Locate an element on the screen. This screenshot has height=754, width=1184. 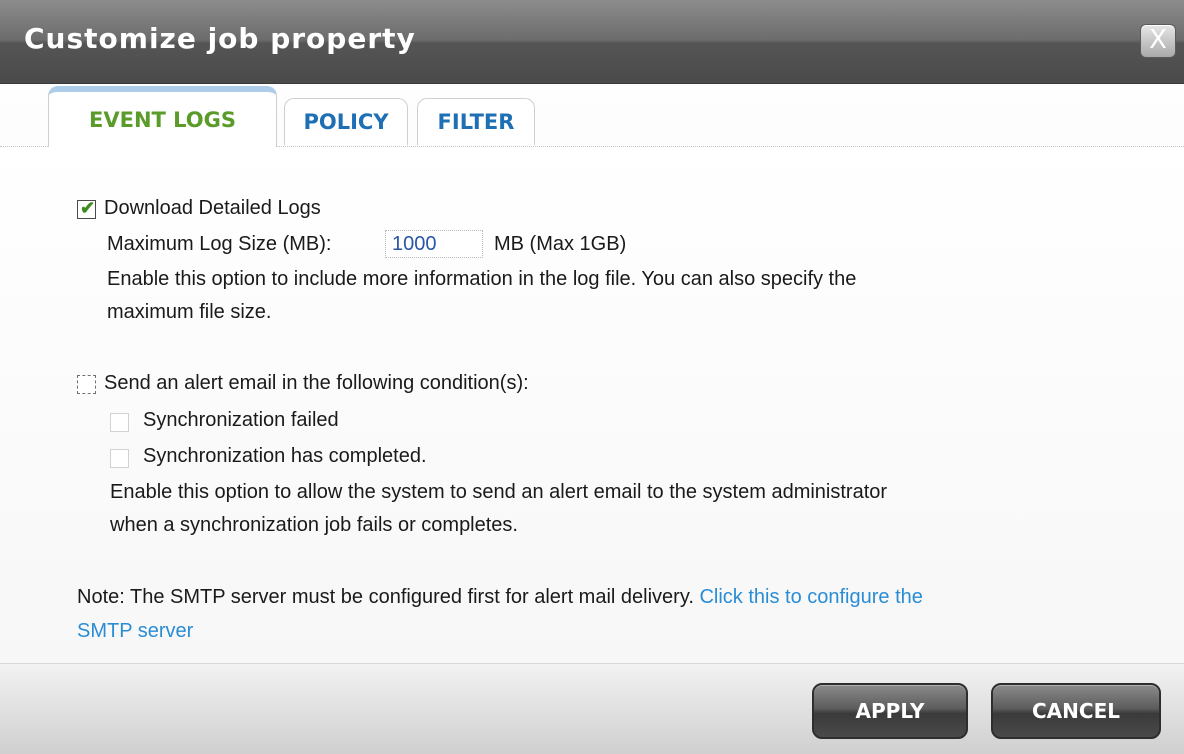
max-log-size-unit: MB (Max 1GB) is located at coordinates (560, 244).